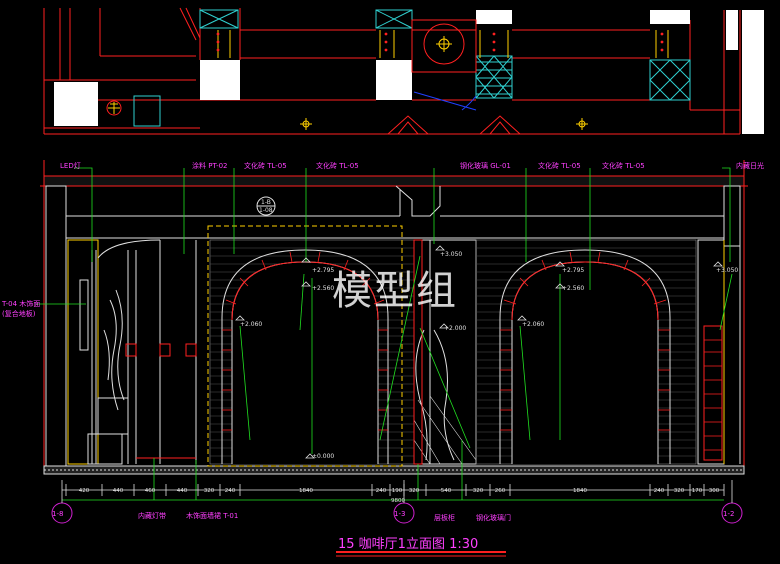 Image resolution: width=780 pixels, height=564 pixels. What do you see at coordinates (337, 165) in the screenshot?
I see `label-tile-2: 文化砖 TL-05` at bounding box center [337, 165].